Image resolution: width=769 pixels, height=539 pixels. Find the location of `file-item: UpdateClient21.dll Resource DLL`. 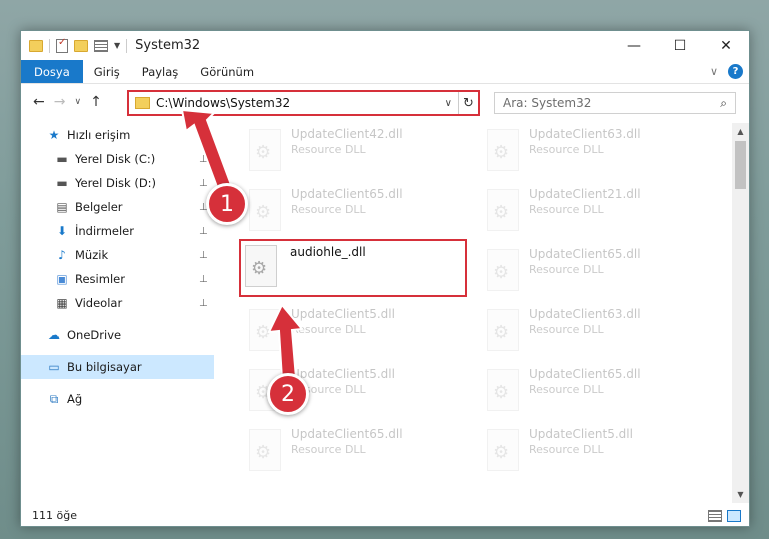

file-item: UpdateClient21.dll Resource DLL is located at coordinates (591, 209).